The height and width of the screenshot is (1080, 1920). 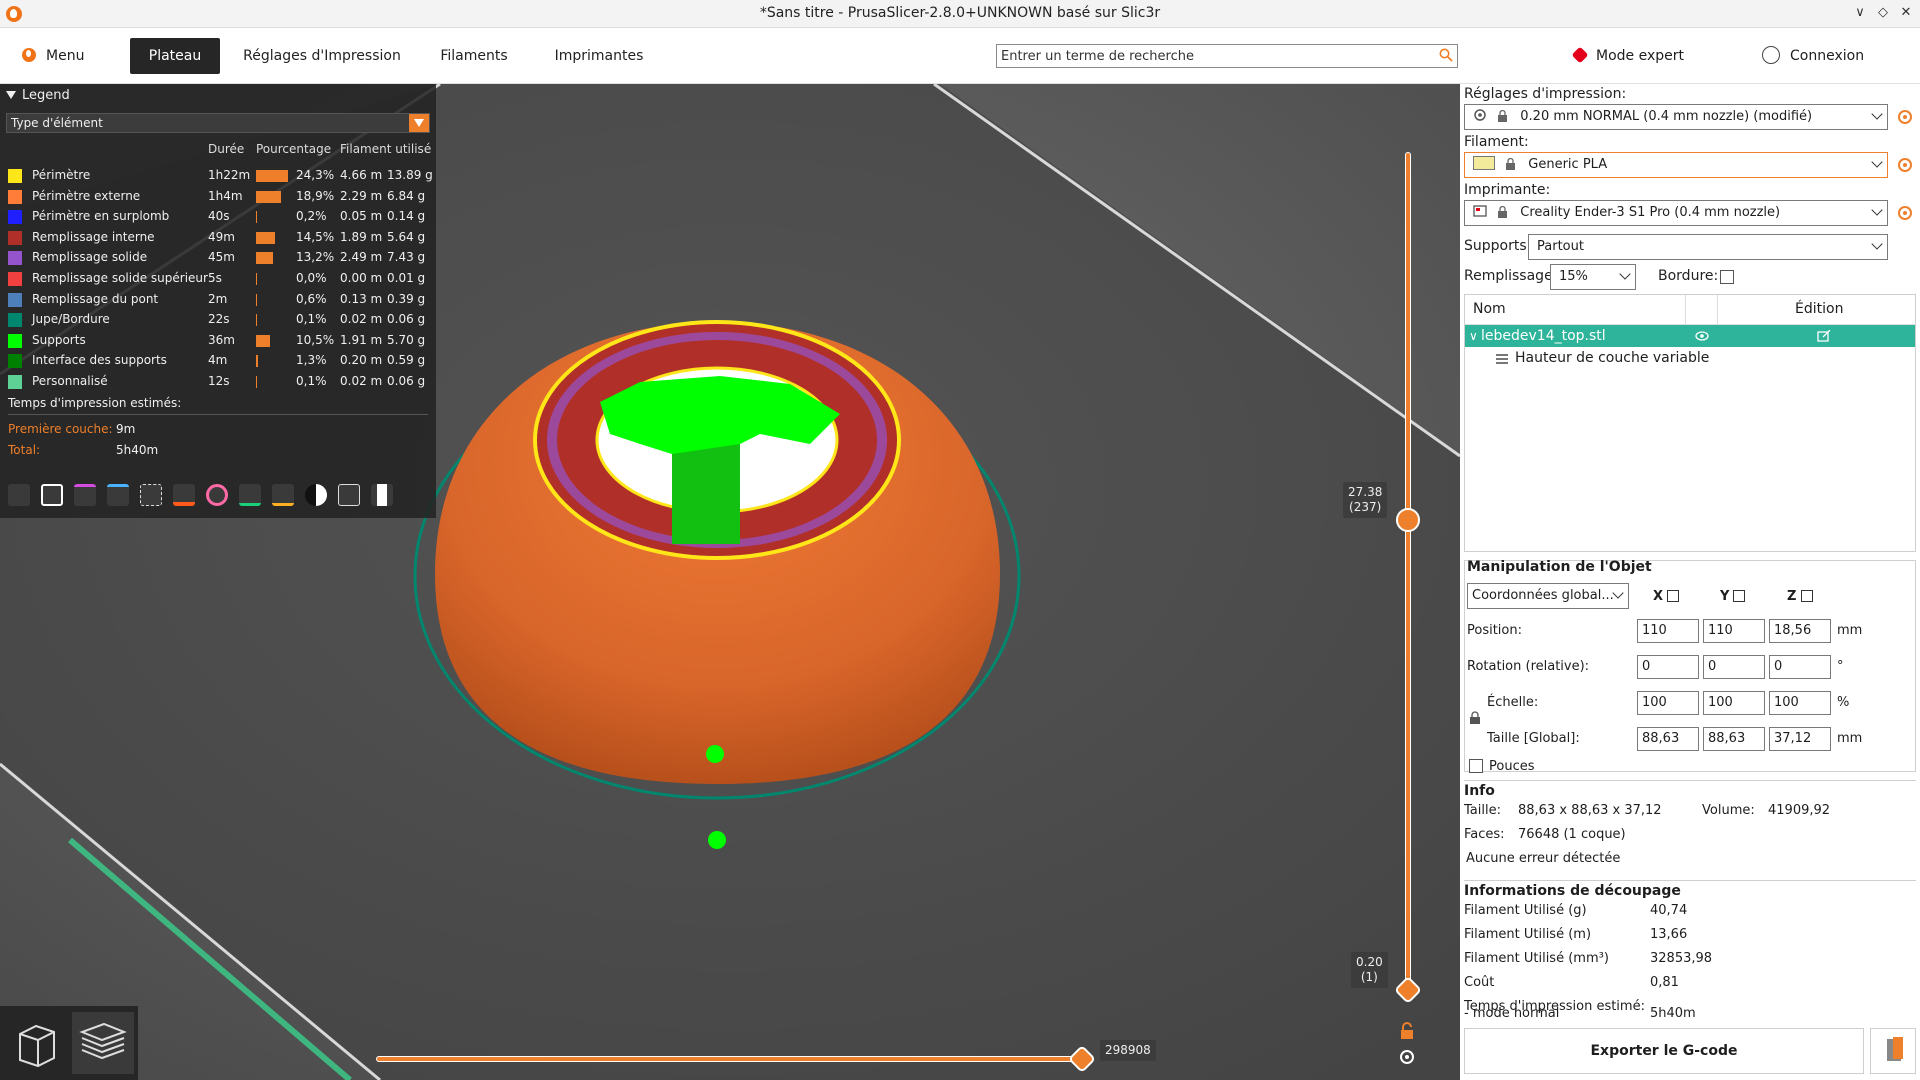 What do you see at coordinates (222, 361) in the screenshot?
I see `legend-row: Interface des supports 4m 1,3% 0.20 m 0.59 g` at bounding box center [222, 361].